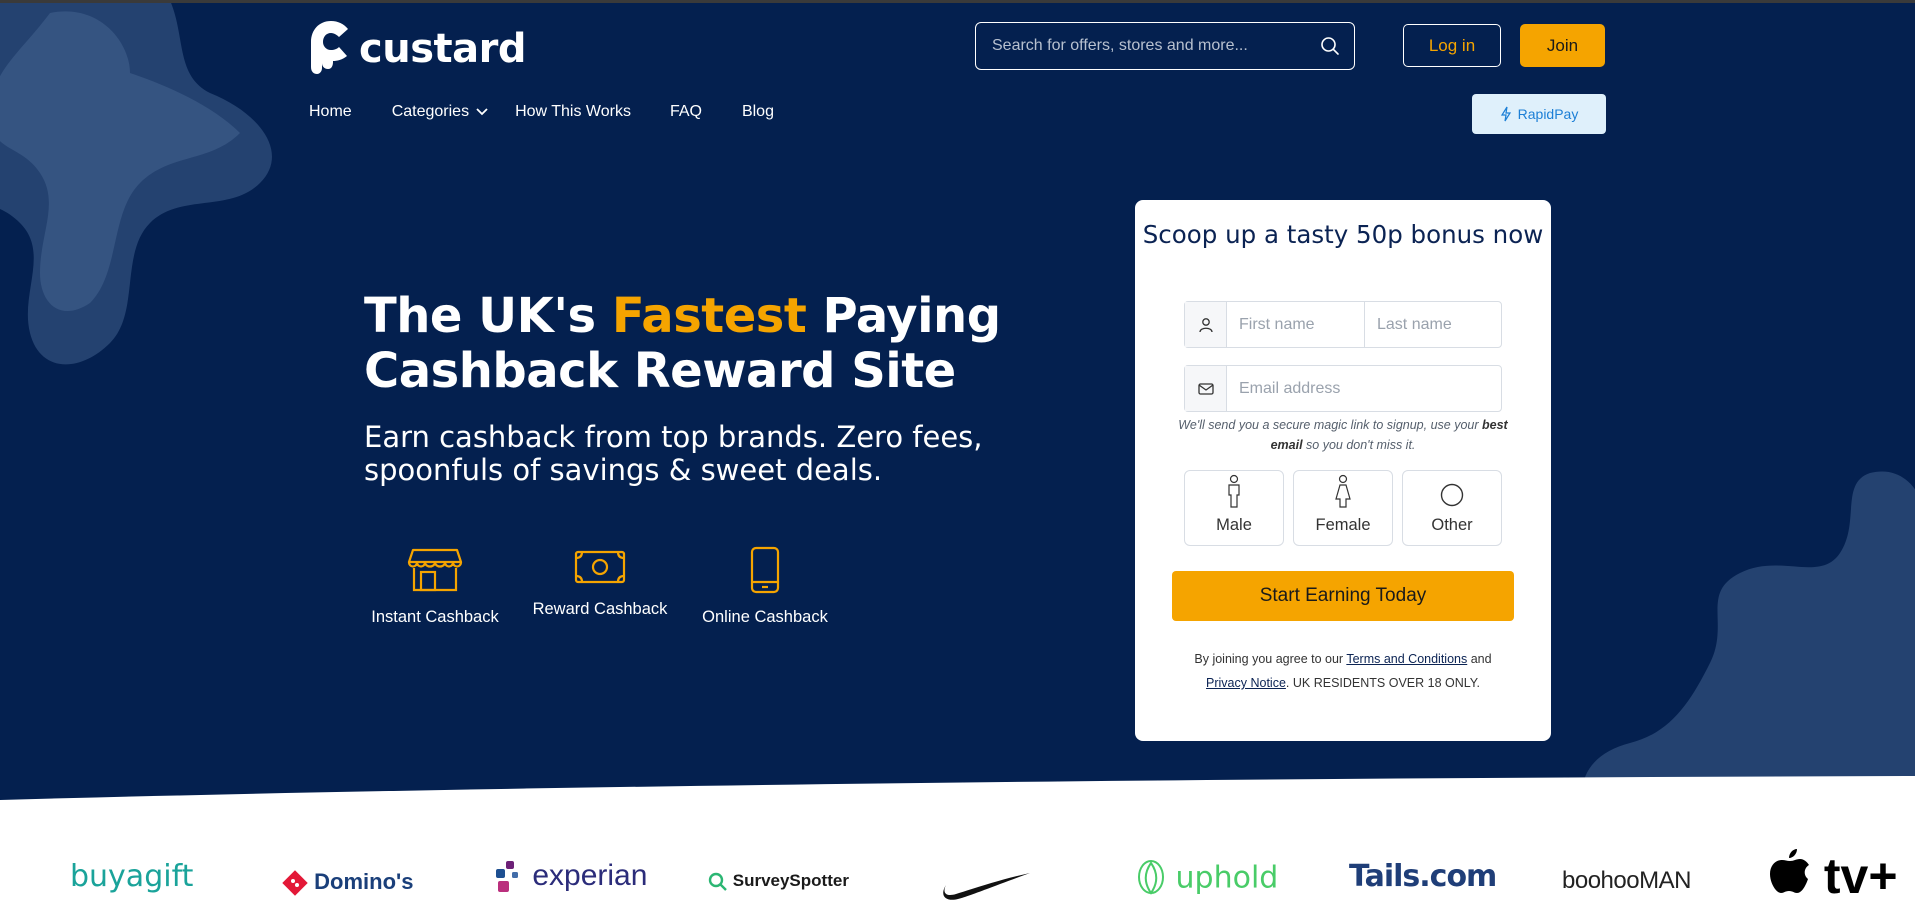 This screenshot has height=917, width=1915. I want to click on brand-logo-surveyspotter: SurveySpotter, so click(778, 881).